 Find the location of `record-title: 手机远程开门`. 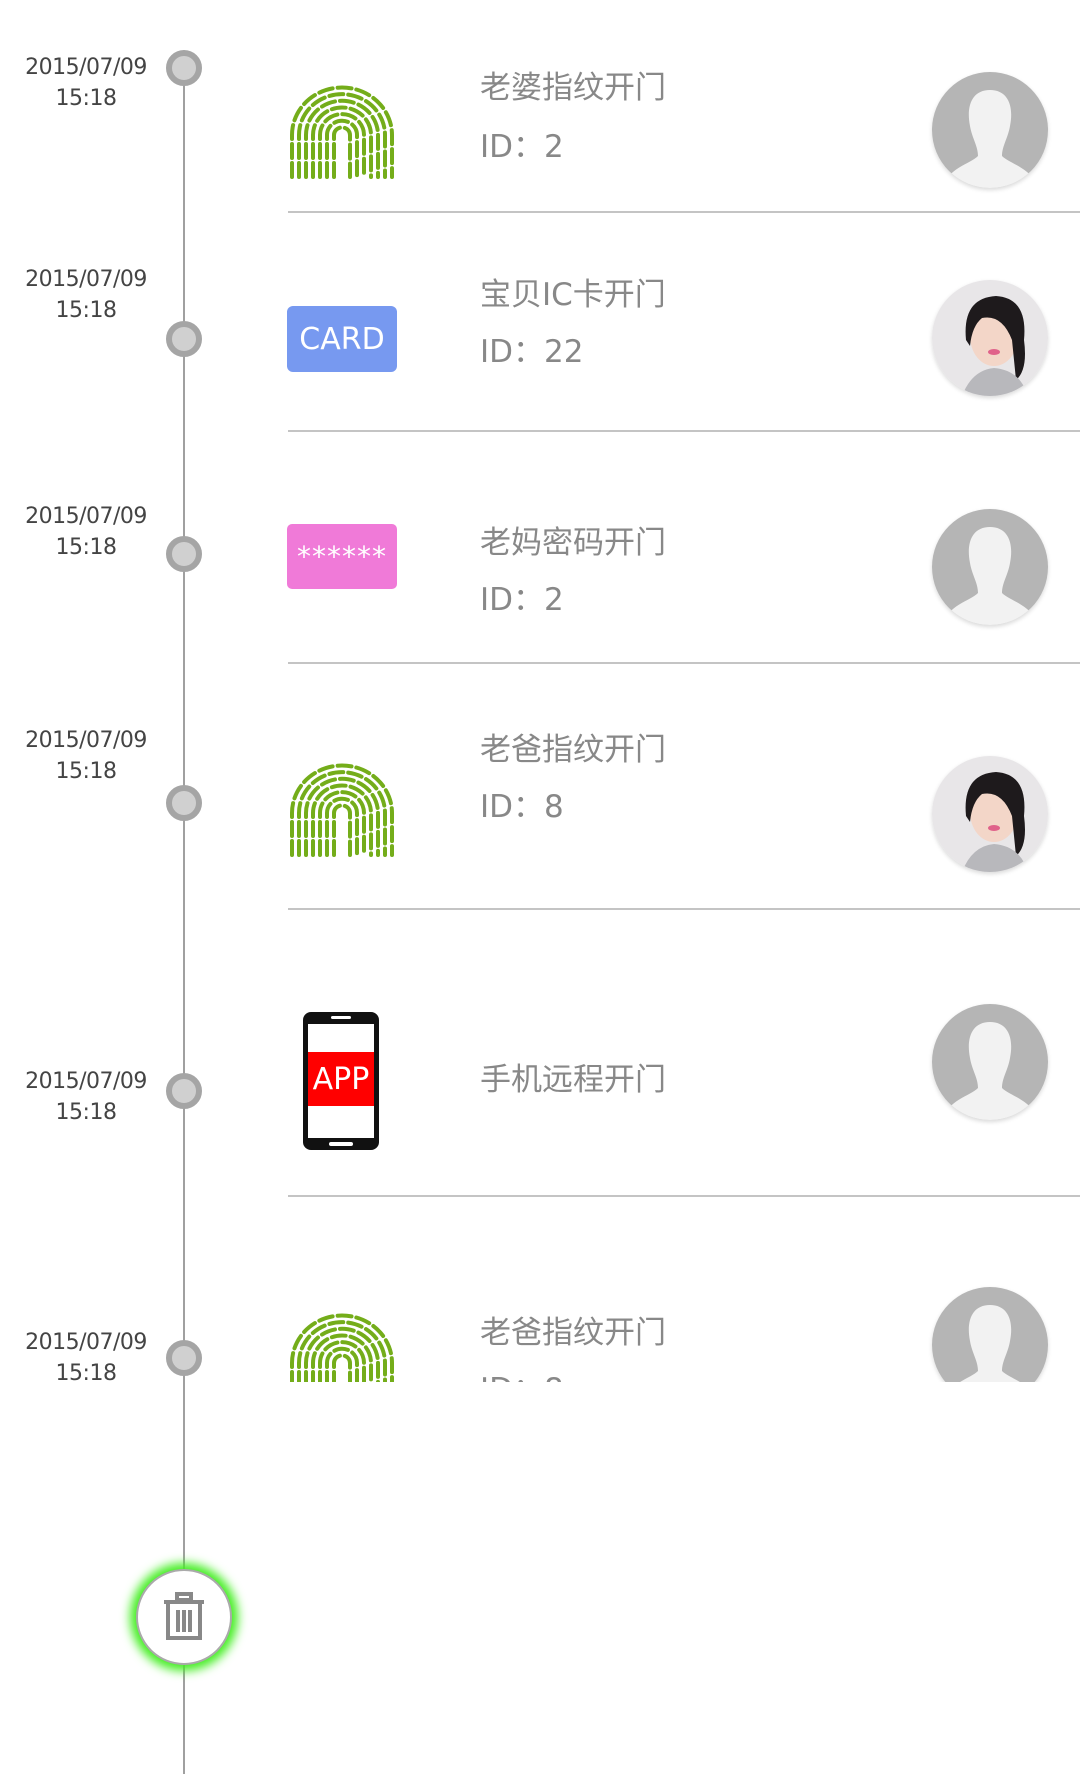

record-title: 手机远程开门 is located at coordinates (573, 1080).